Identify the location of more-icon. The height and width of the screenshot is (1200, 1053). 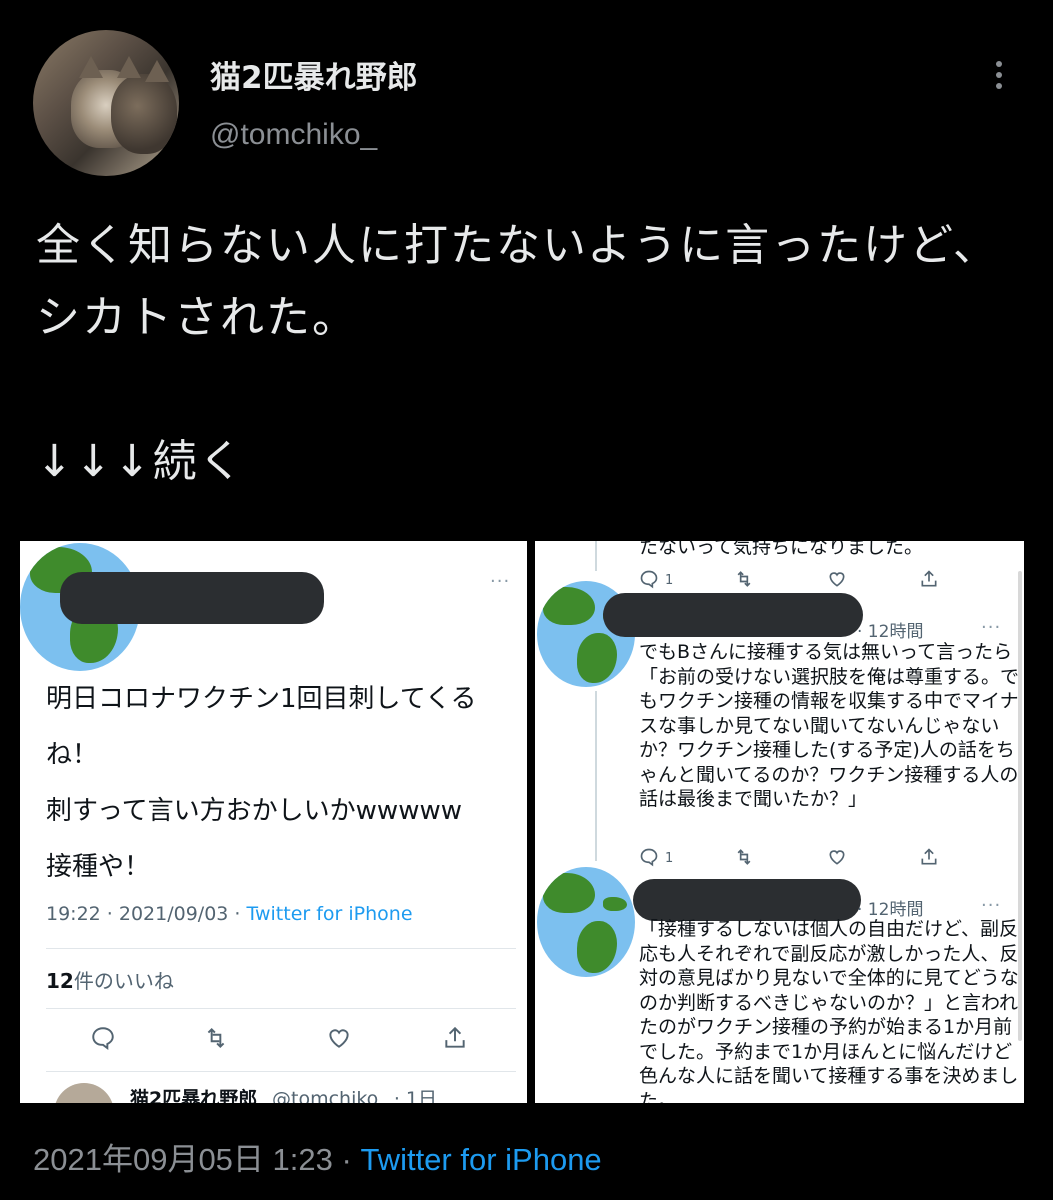
(999, 76).